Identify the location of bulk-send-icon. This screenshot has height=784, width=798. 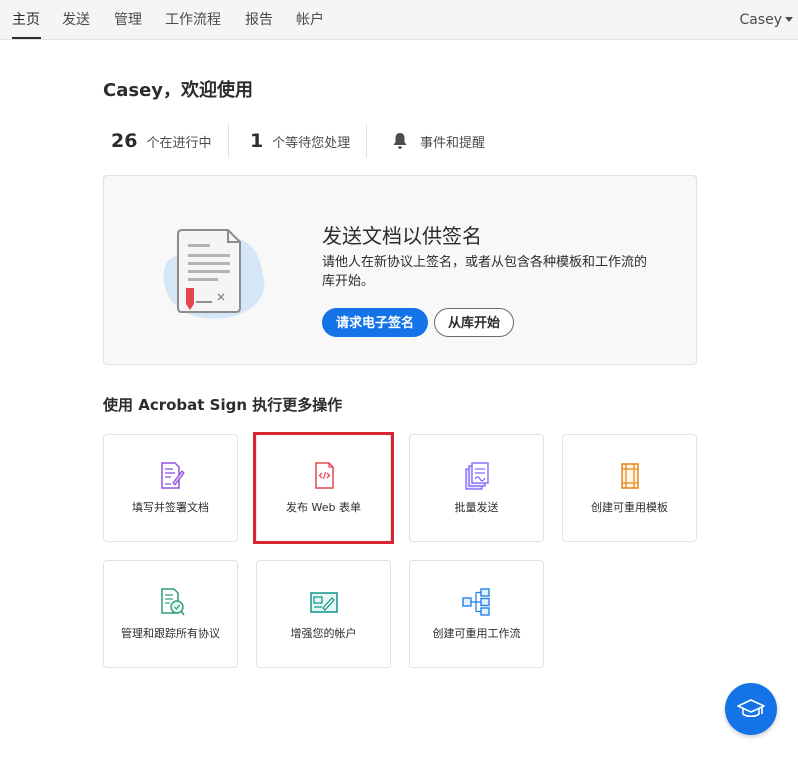
(476, 476).